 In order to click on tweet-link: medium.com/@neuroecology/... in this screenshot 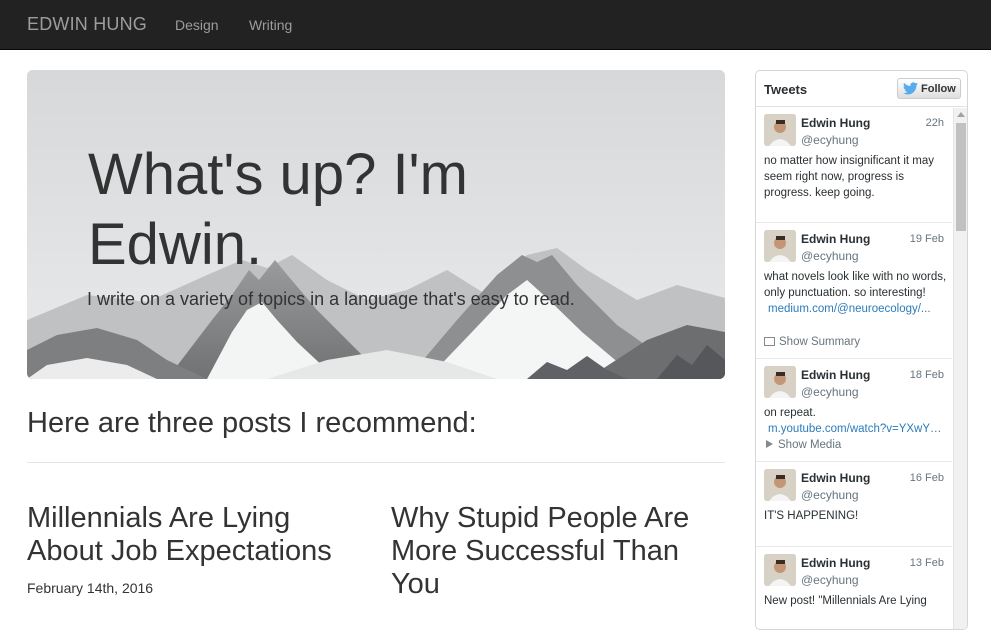, I will do `click(854, 309)`.